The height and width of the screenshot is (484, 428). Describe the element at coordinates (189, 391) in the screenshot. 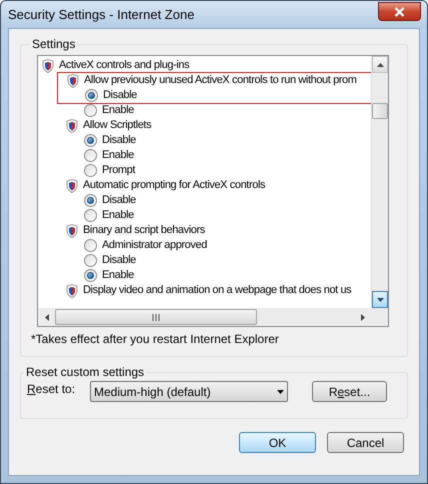

I see `level-dropdown: Medium-high (default)` at that location.